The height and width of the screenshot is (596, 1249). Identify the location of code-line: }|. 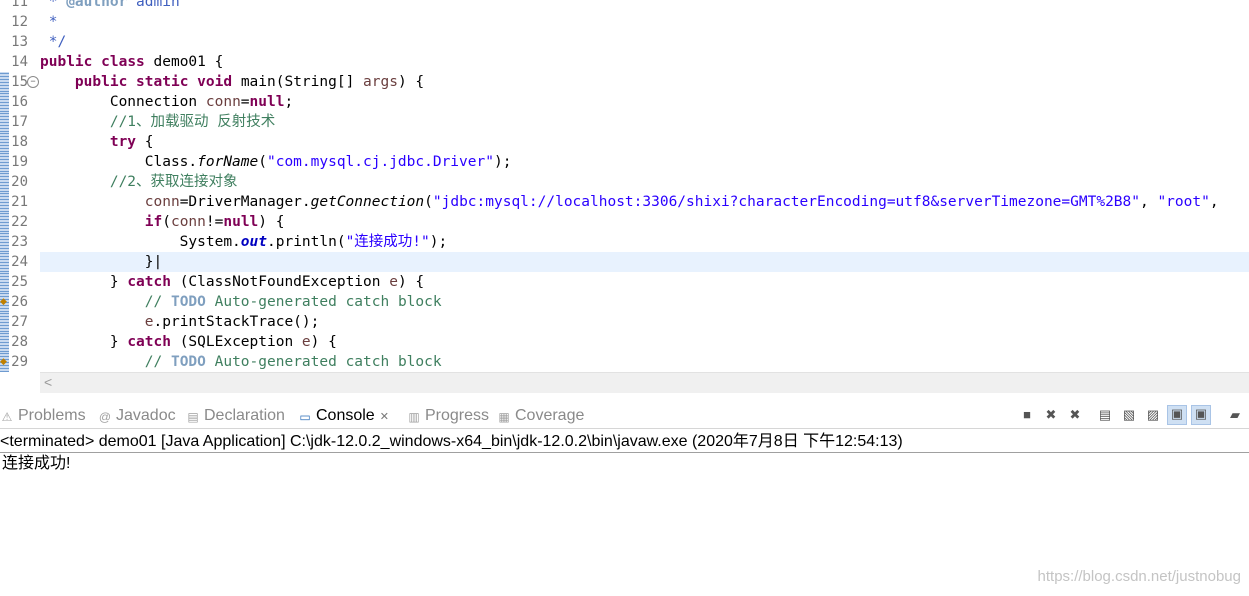
(101, 262).